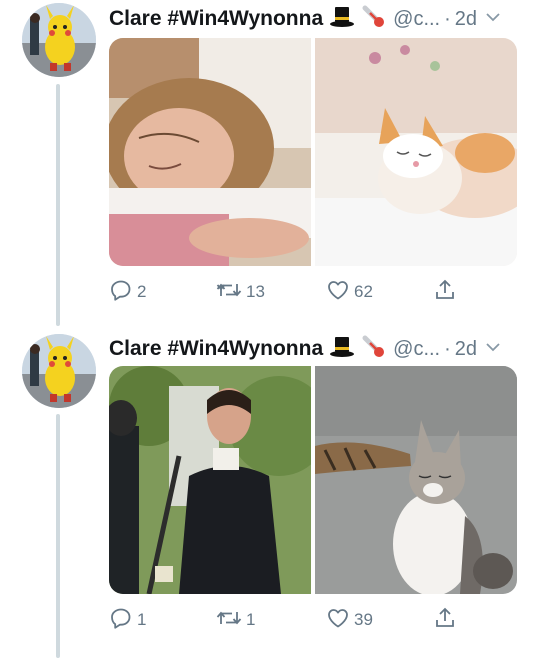 The width and height of the screenshot is (540, 660). I want to click on retweet-button: 13, so click(240, 292).